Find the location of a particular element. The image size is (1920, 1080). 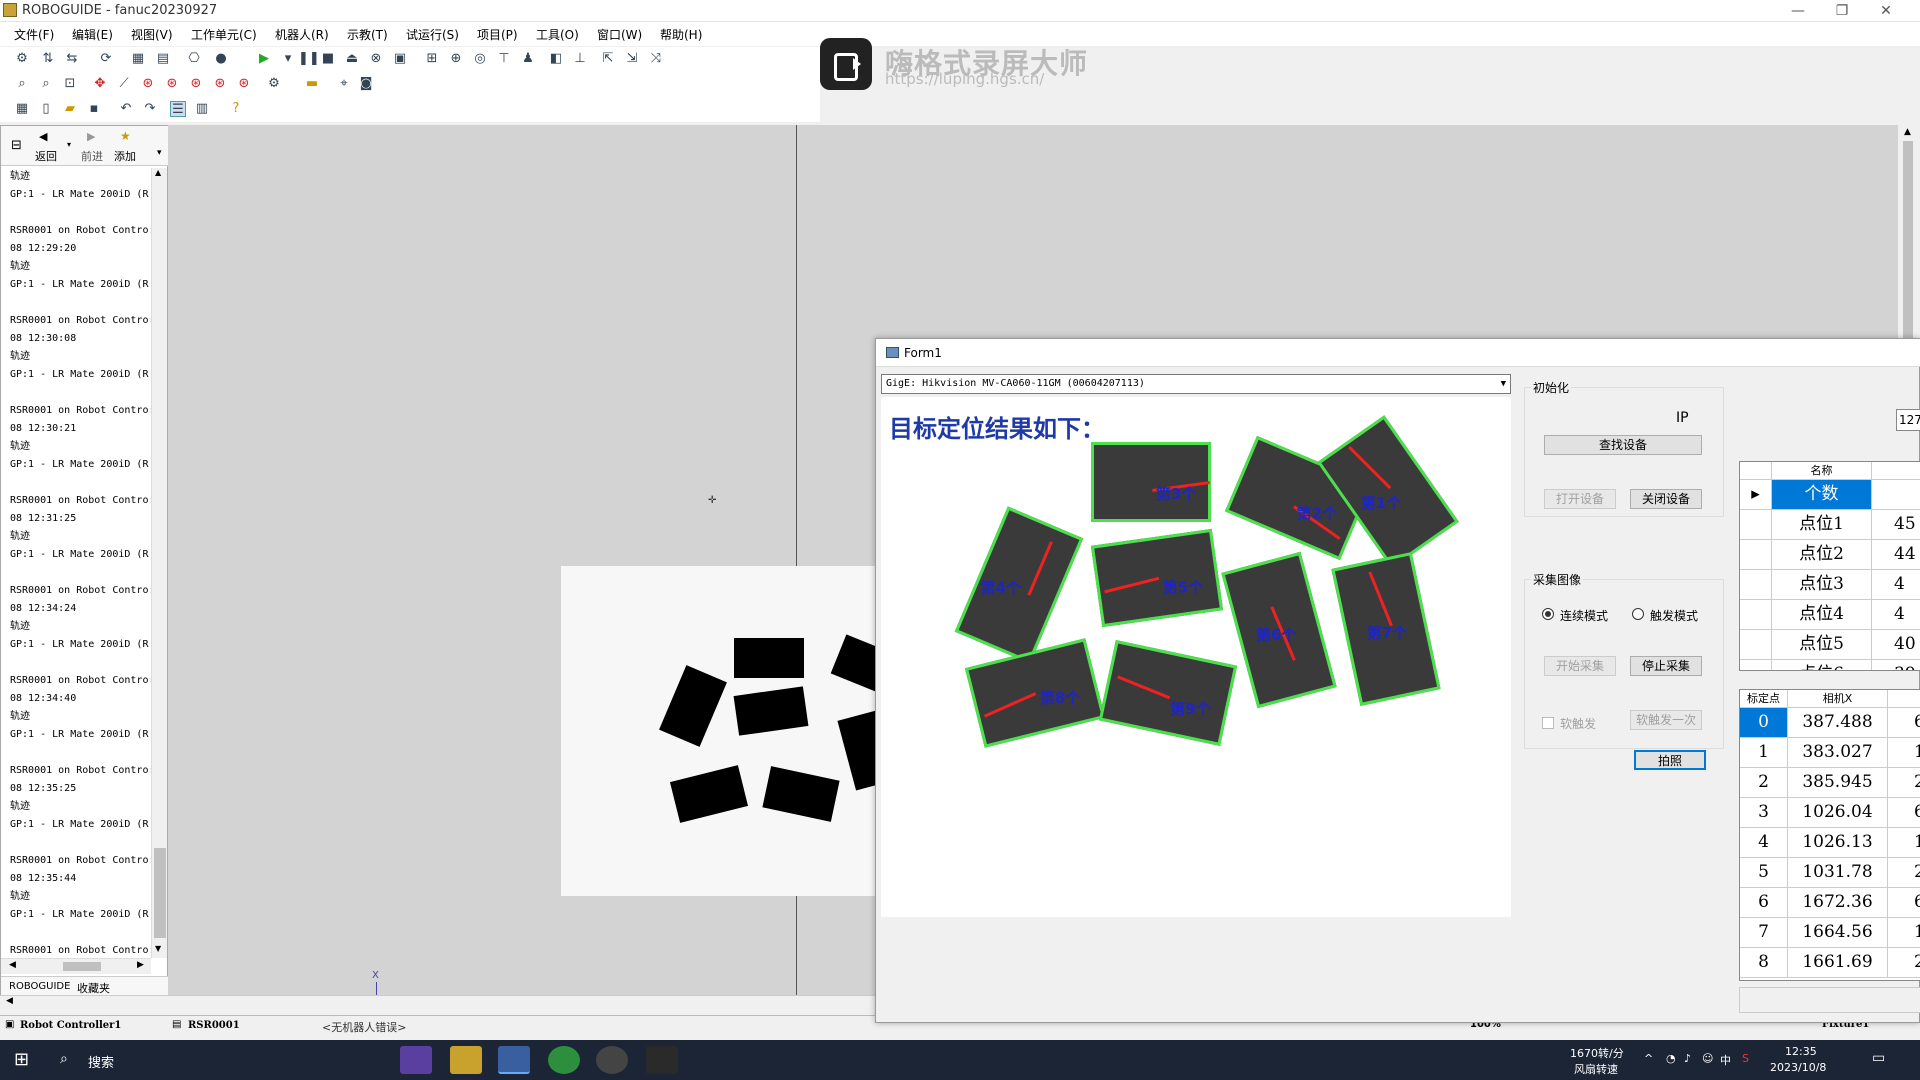

taskbar-search: 搜索 is located at coordinates (101, 1061).